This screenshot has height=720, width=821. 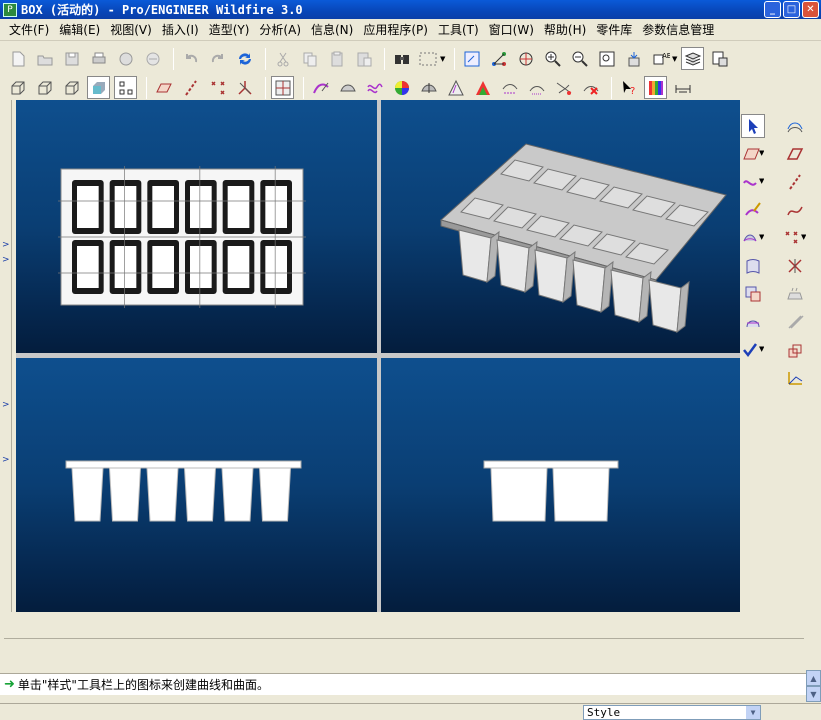 I want to click on offset-analysis-icon, so click(x=509, y=87).